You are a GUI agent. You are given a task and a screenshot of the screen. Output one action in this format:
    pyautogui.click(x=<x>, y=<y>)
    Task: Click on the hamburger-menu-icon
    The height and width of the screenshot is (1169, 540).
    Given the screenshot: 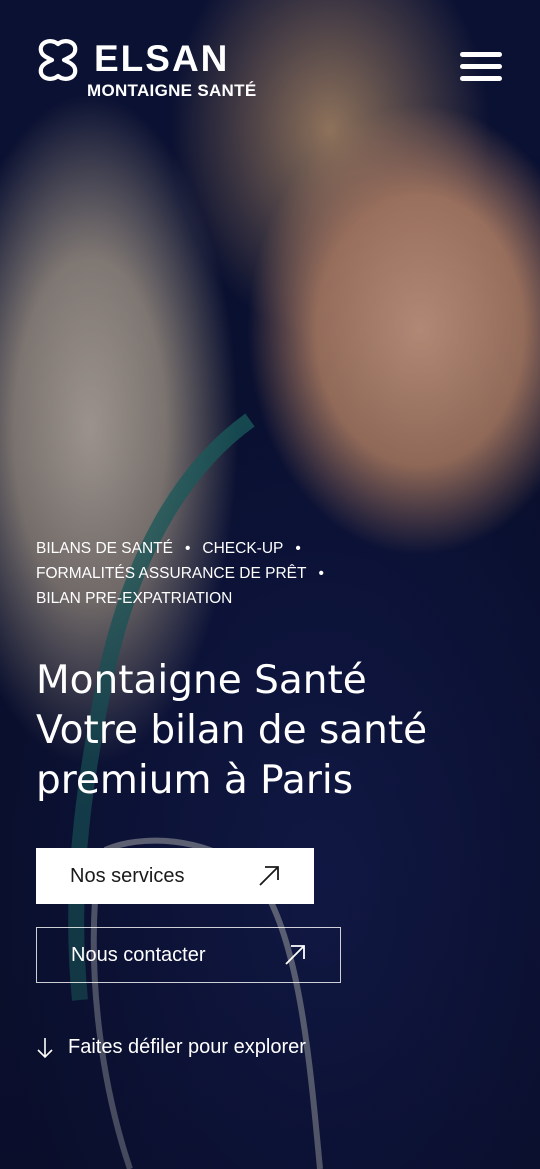 What is the action you would take?
    pyautogui.click(x=481, y=66)
    